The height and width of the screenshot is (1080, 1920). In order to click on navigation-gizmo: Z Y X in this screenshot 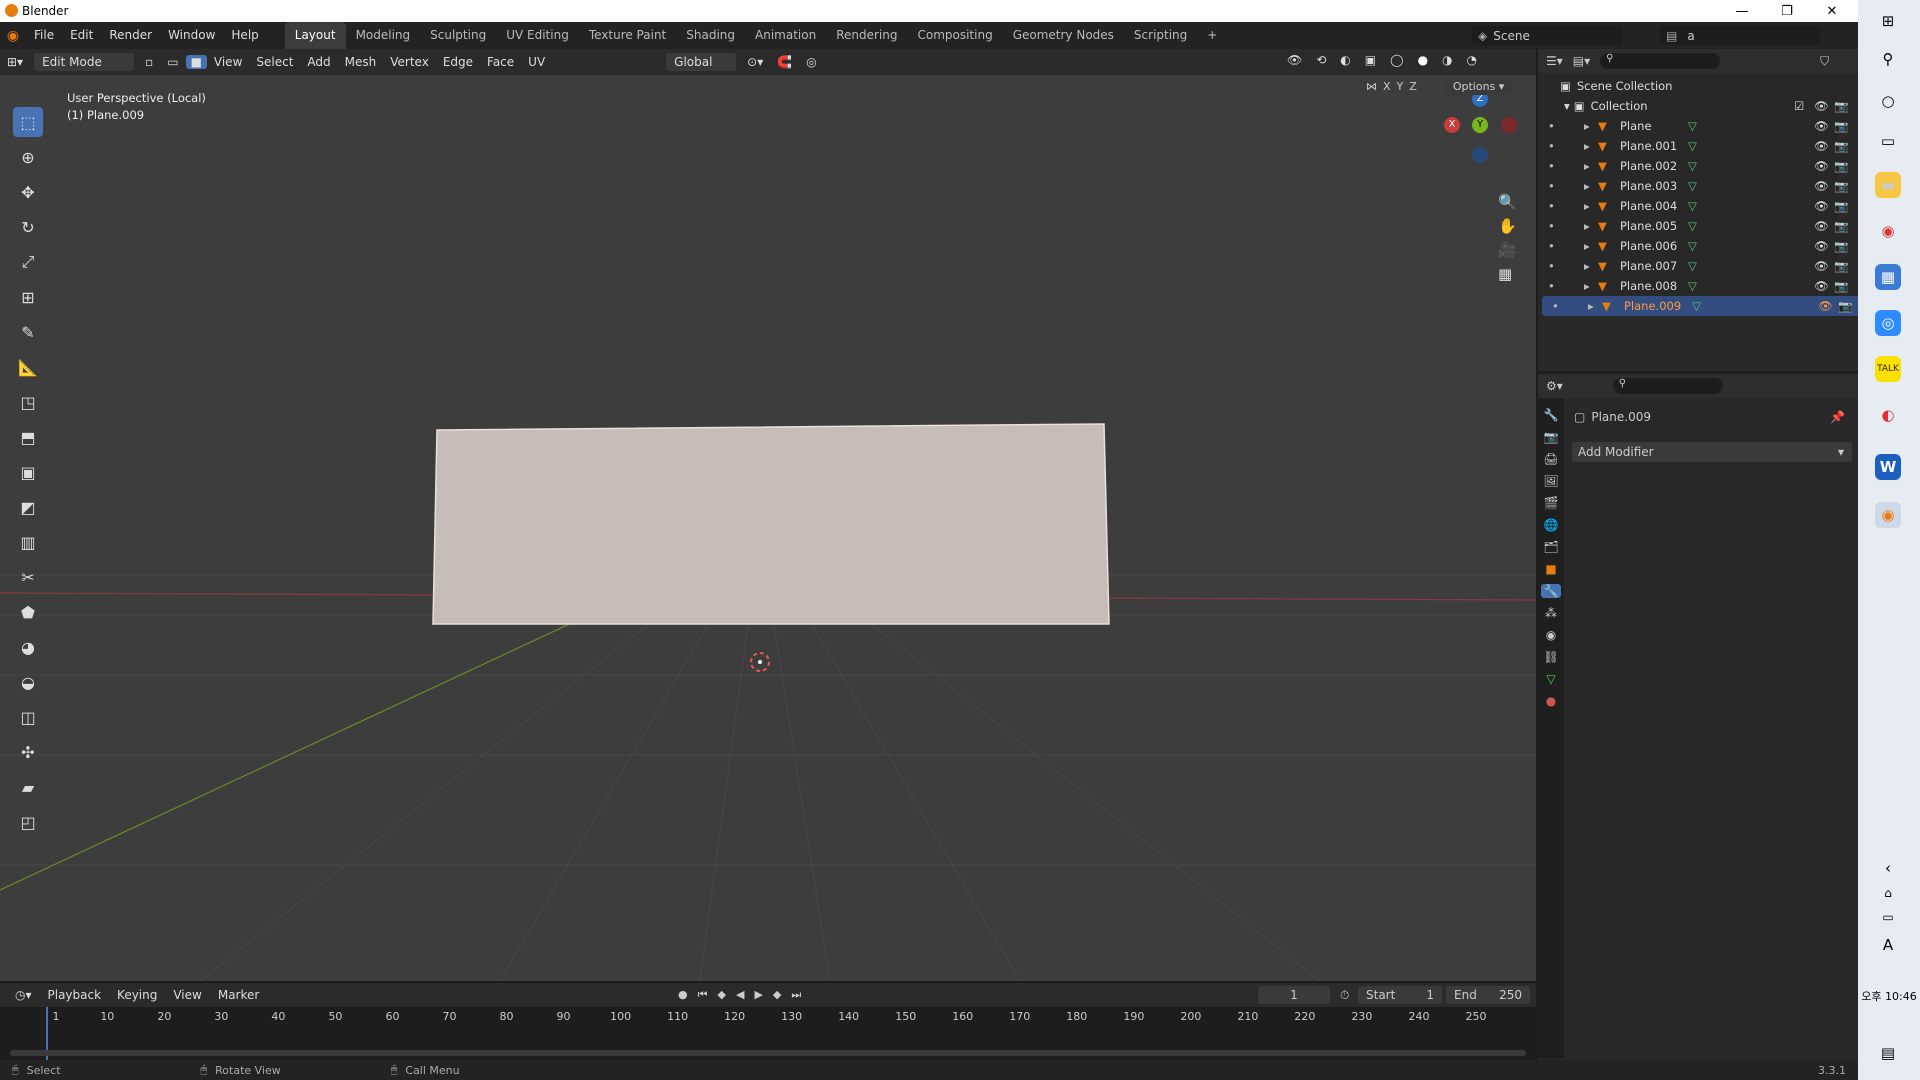, I will do `click(1480, 127)`.